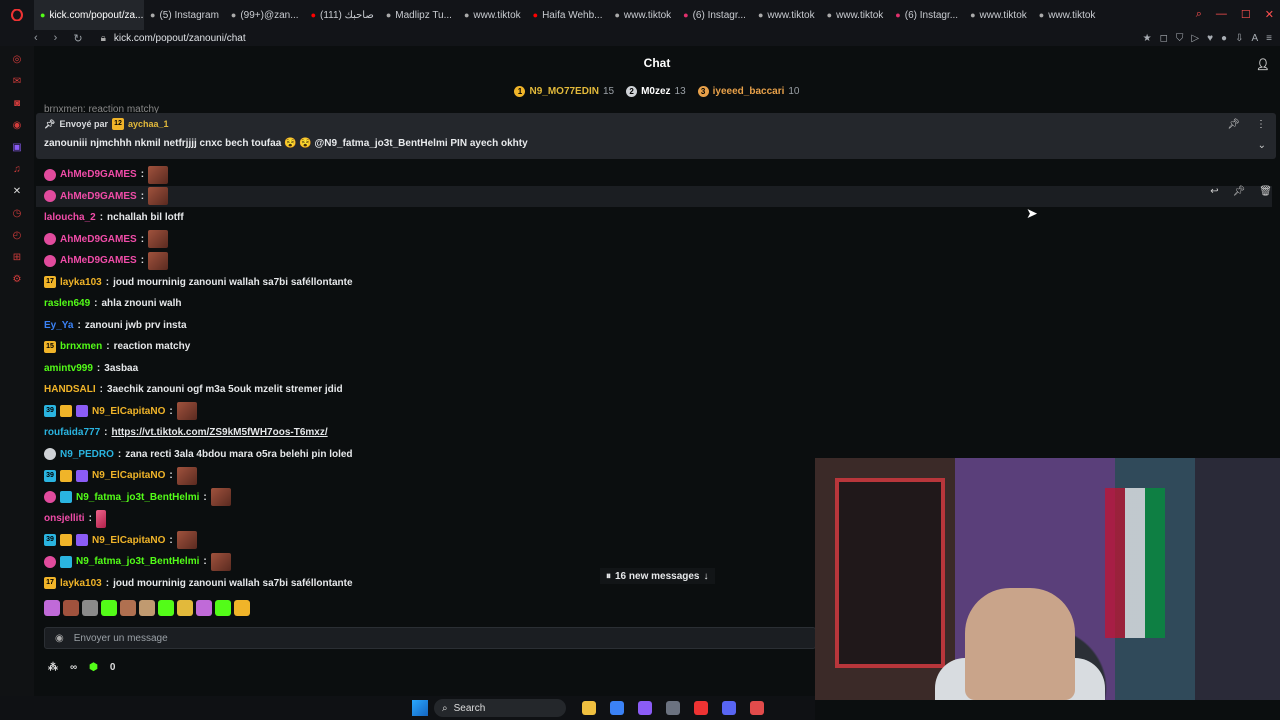  What do you see at coordinates (70, 389) in the screenshot?
I see `chat-username: HANDSALI` at bounding box center [70, 389].